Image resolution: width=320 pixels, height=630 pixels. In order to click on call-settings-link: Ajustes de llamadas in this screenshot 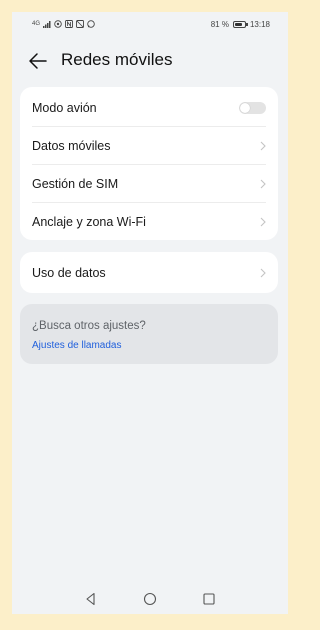, I will do `click(77, 345)`.